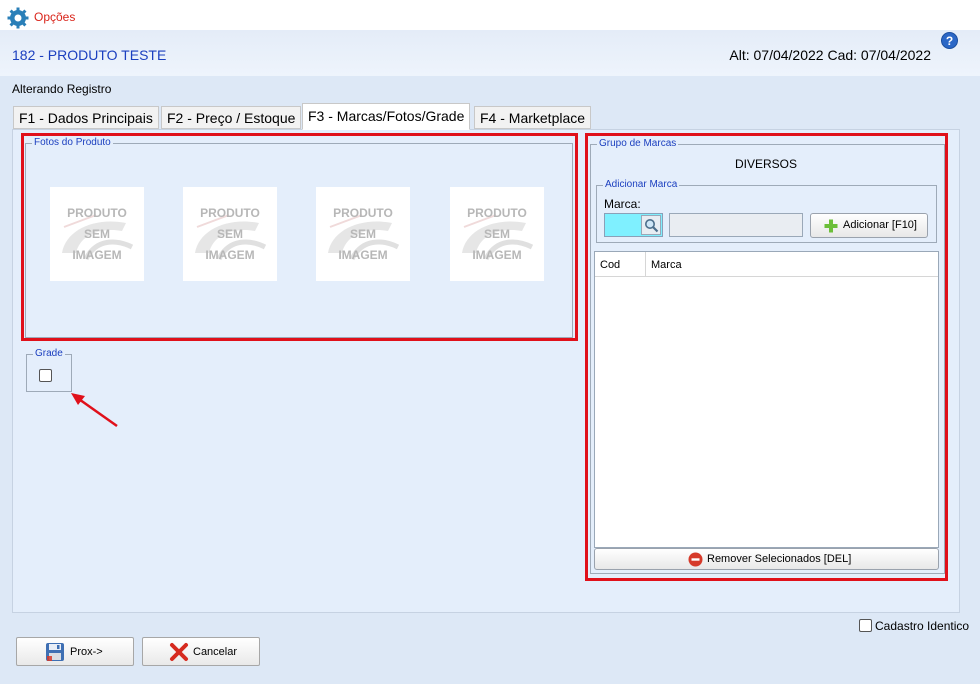 This screenshot has height=684, width=980. Describe the element at coordinates (18, 18) in the screenshot. I see `gear-icon` at that location.